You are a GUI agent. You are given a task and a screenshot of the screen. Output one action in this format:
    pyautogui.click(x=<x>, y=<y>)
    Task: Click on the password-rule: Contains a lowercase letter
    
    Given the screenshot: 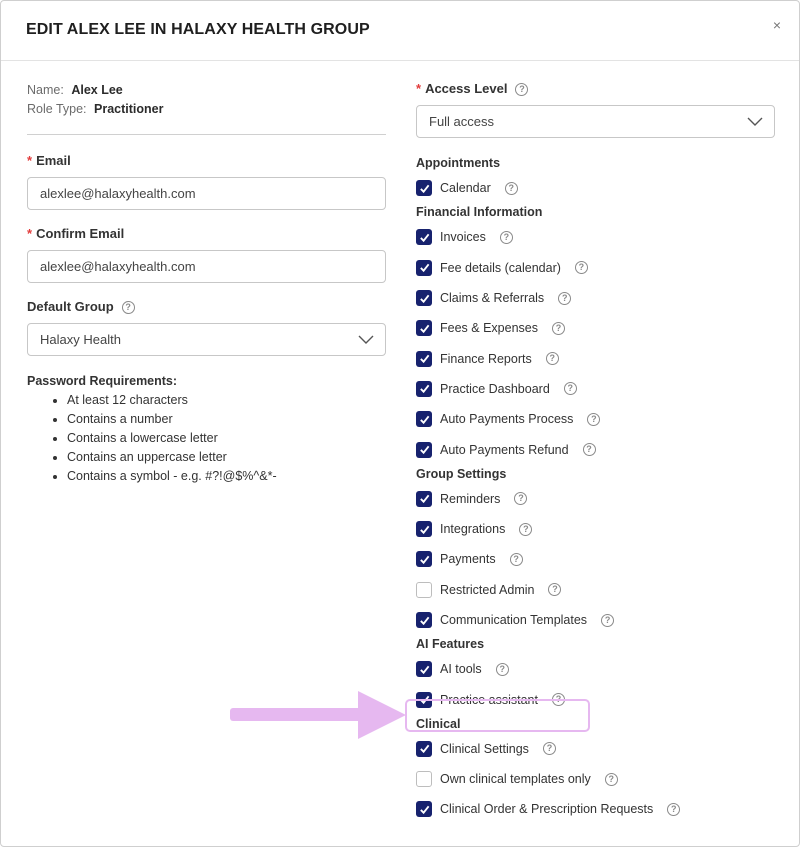 What is the action you would take?
    pyautogui.click(x=226, y=438)
    